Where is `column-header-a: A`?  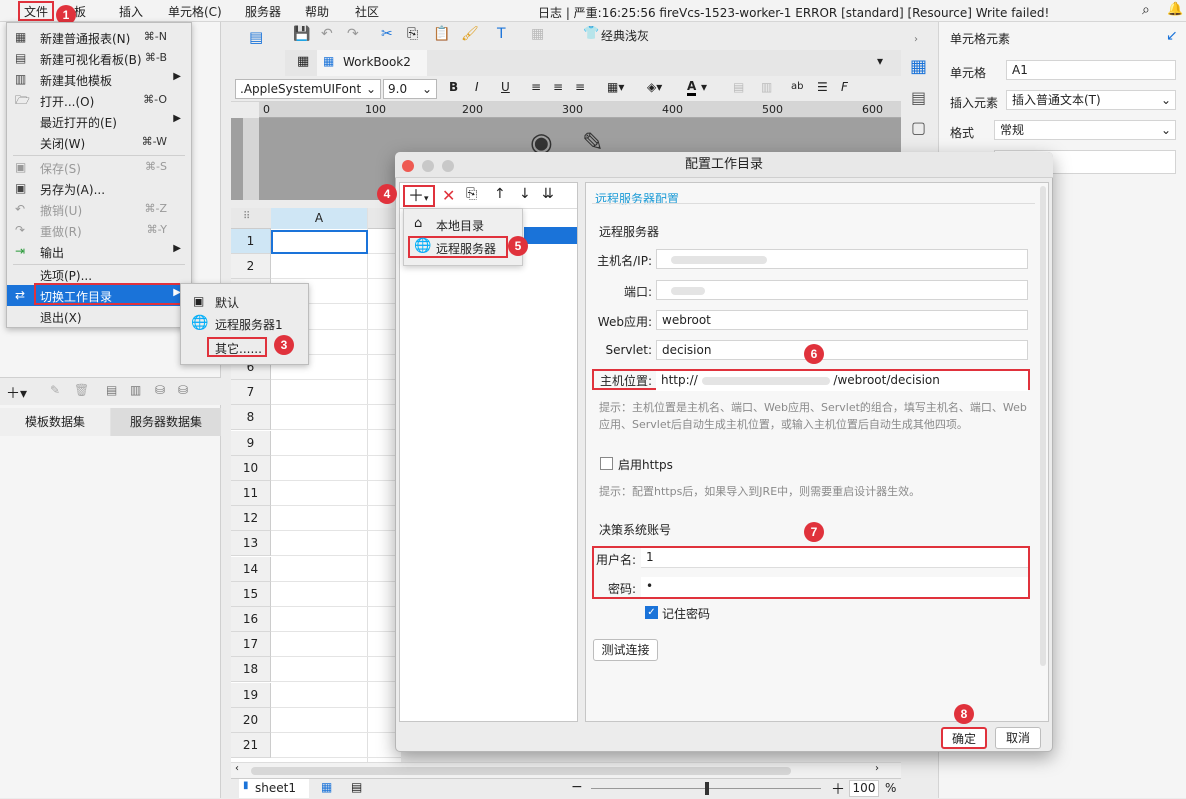
column-header-a: A is located at coordinates (319, 218).